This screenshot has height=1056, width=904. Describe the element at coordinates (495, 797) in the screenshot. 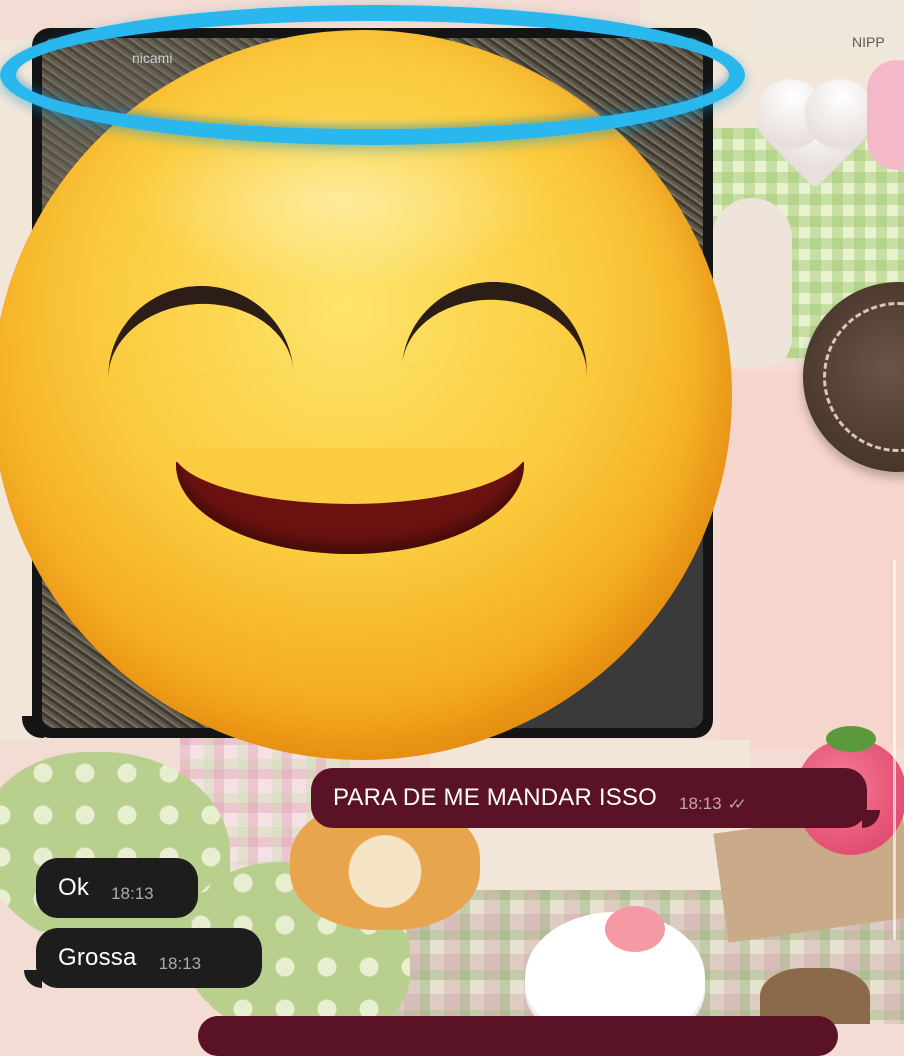

I see `message-text: PARA DE ME MANDAR ISSO` at that location.